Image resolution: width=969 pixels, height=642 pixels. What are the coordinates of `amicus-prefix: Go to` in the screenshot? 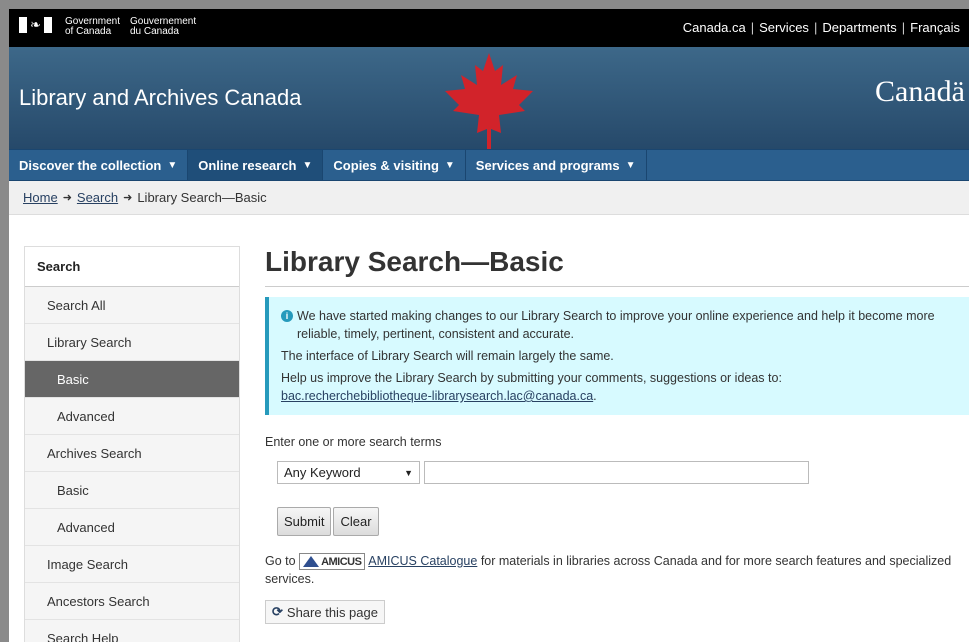 It's located at (280, 561).